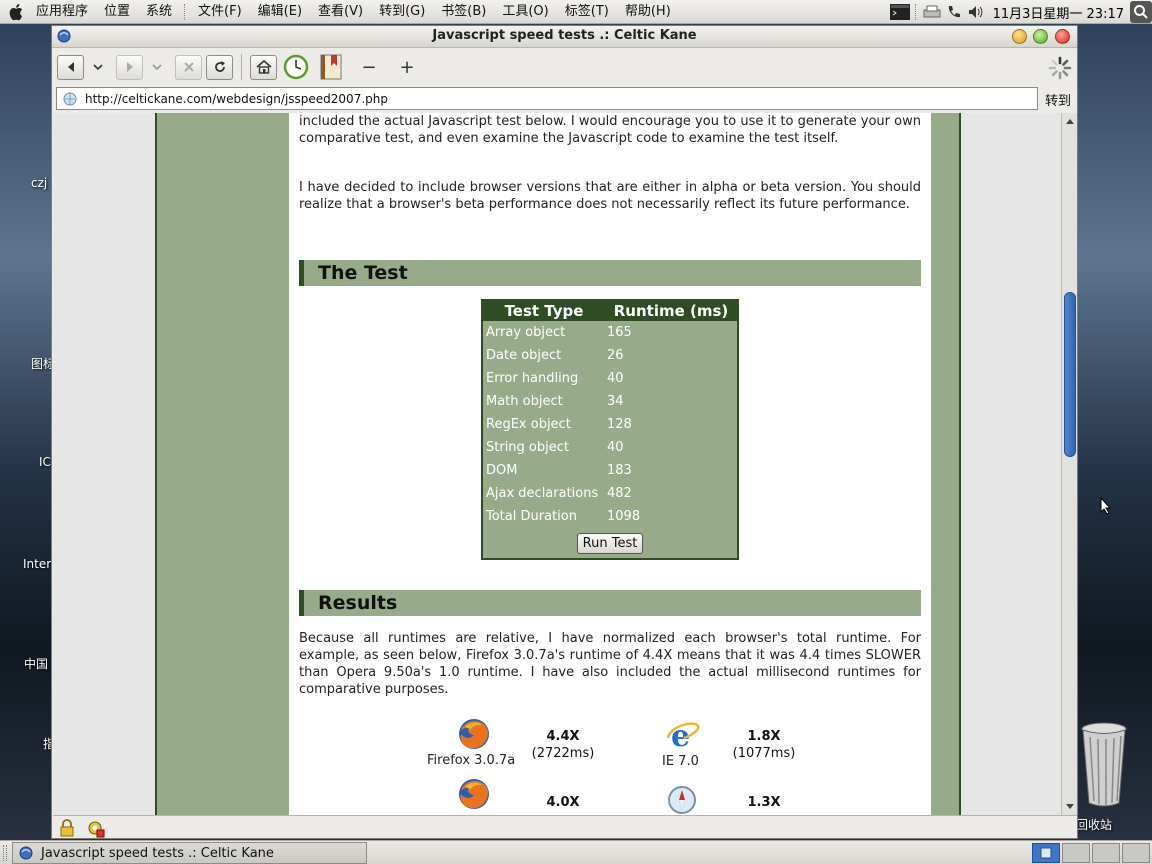 The height and width of the screenshot is (864, 1152). Describe the element at coordinates (619, 424) in the screenshot. I see `runtime-cell: 128` at that location.